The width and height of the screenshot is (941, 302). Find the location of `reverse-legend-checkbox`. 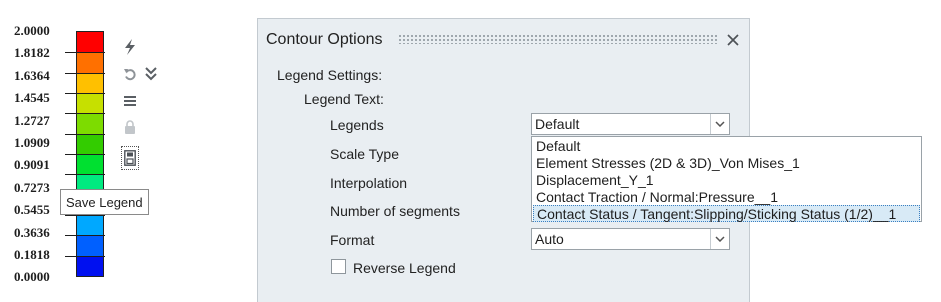

reverse-legend-checkbox is located at coordinates (338, 266).